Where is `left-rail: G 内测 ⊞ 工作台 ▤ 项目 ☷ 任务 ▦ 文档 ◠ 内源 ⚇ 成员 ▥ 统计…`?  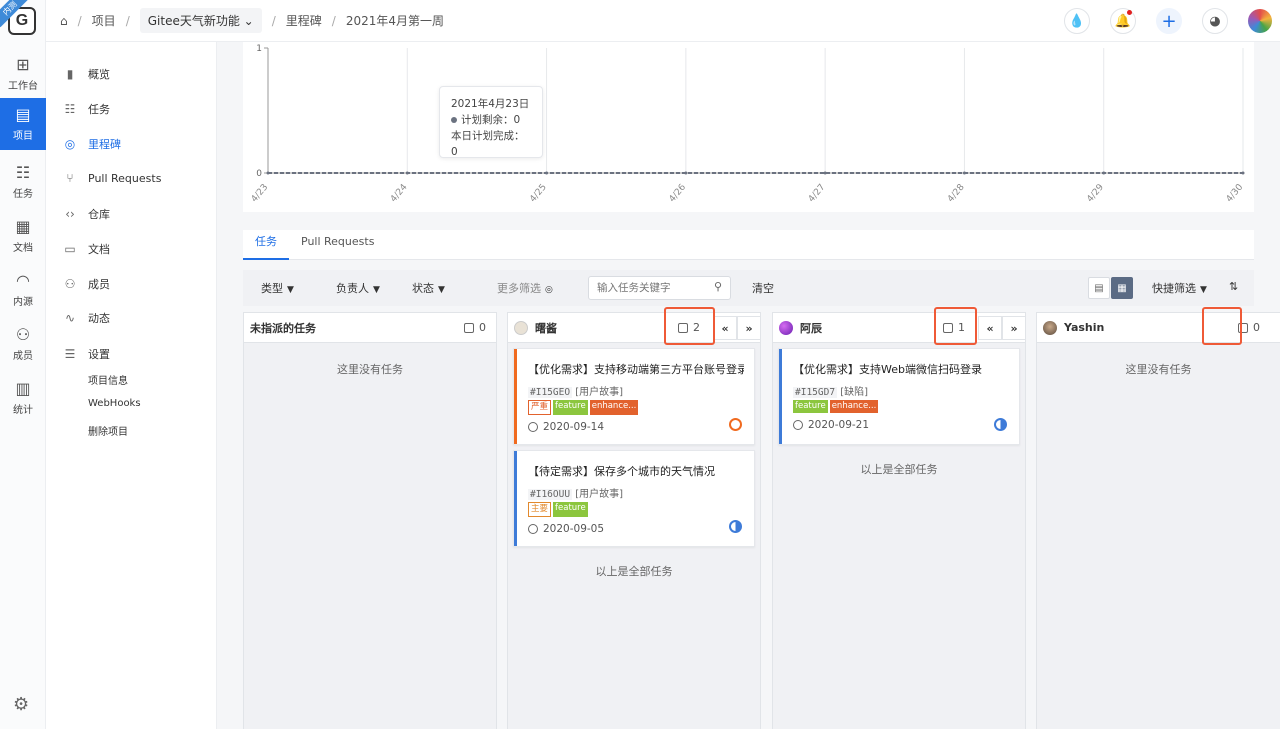 left-rail: G 内测 ⊞ 工作台 ▤ 项目 ☷ 任务 ▦ 文档 ◠ 内源 ⚇ 成员 ▥ 统计… is located at coordinates (23, 364).